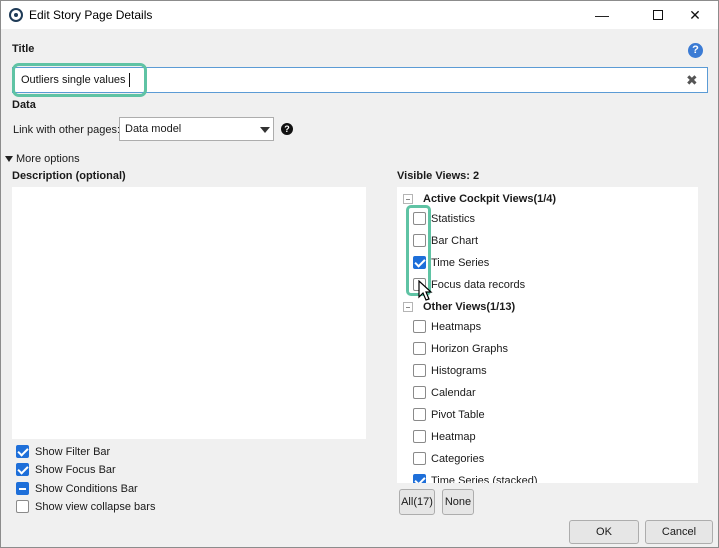  What do you see at coordinates (458, 502) in the screenshot?
I see `select-none-button: None` at bounding box center [458, 502].